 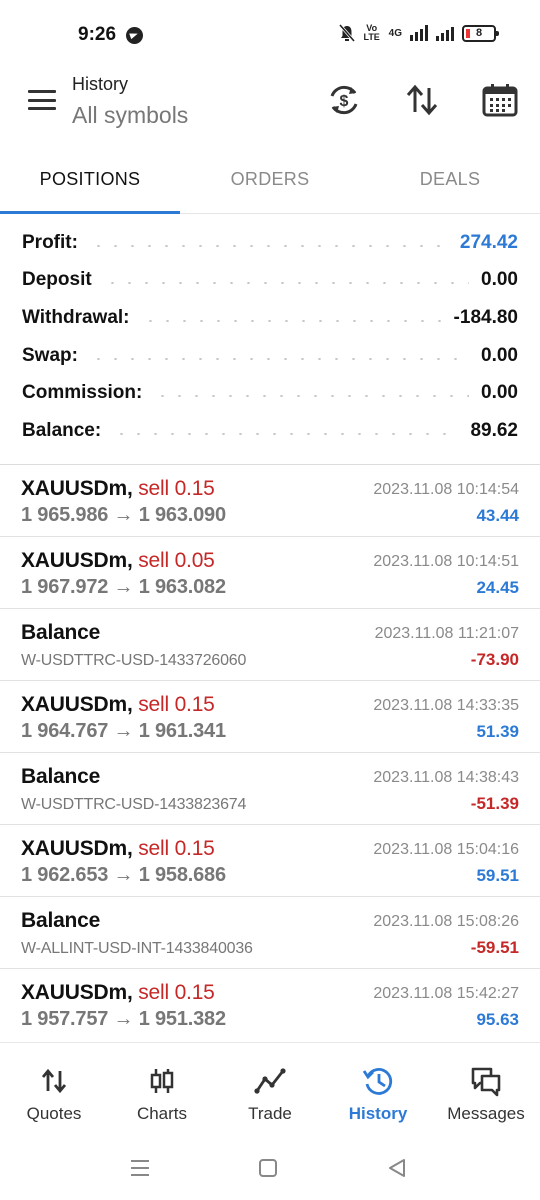 What do you see at coordinates (162, 1081) in the screenshot?
I see `candlestick-icon` at bounding box center [162, 1081].